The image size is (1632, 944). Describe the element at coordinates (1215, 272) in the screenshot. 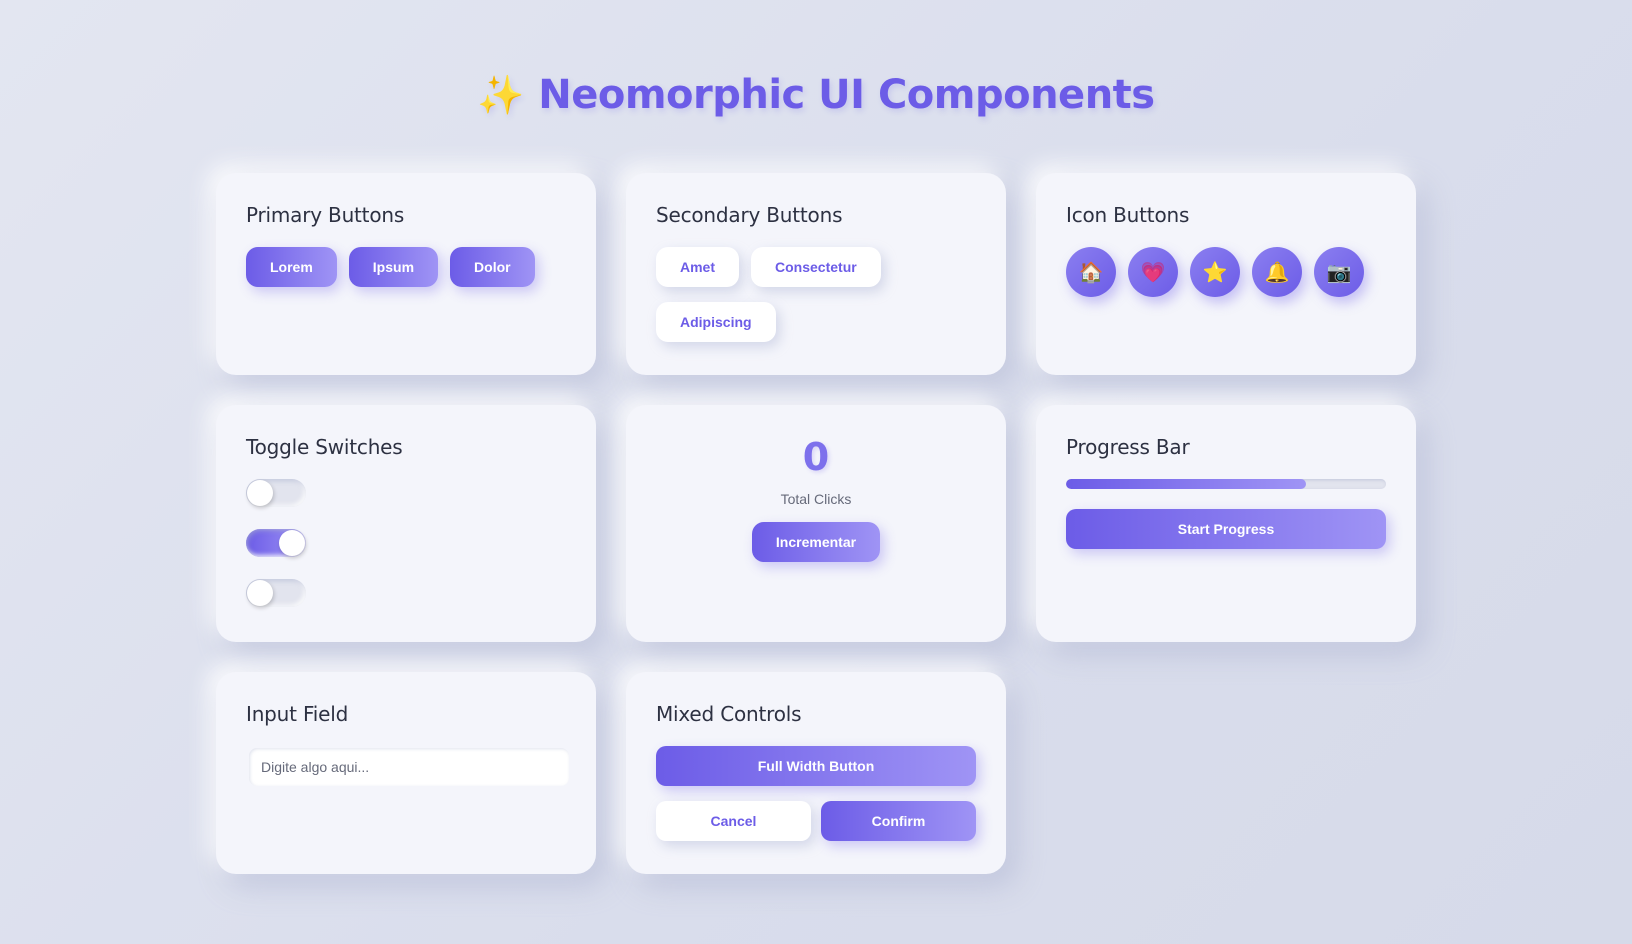

I see `star-icon: ⭐` at that location.